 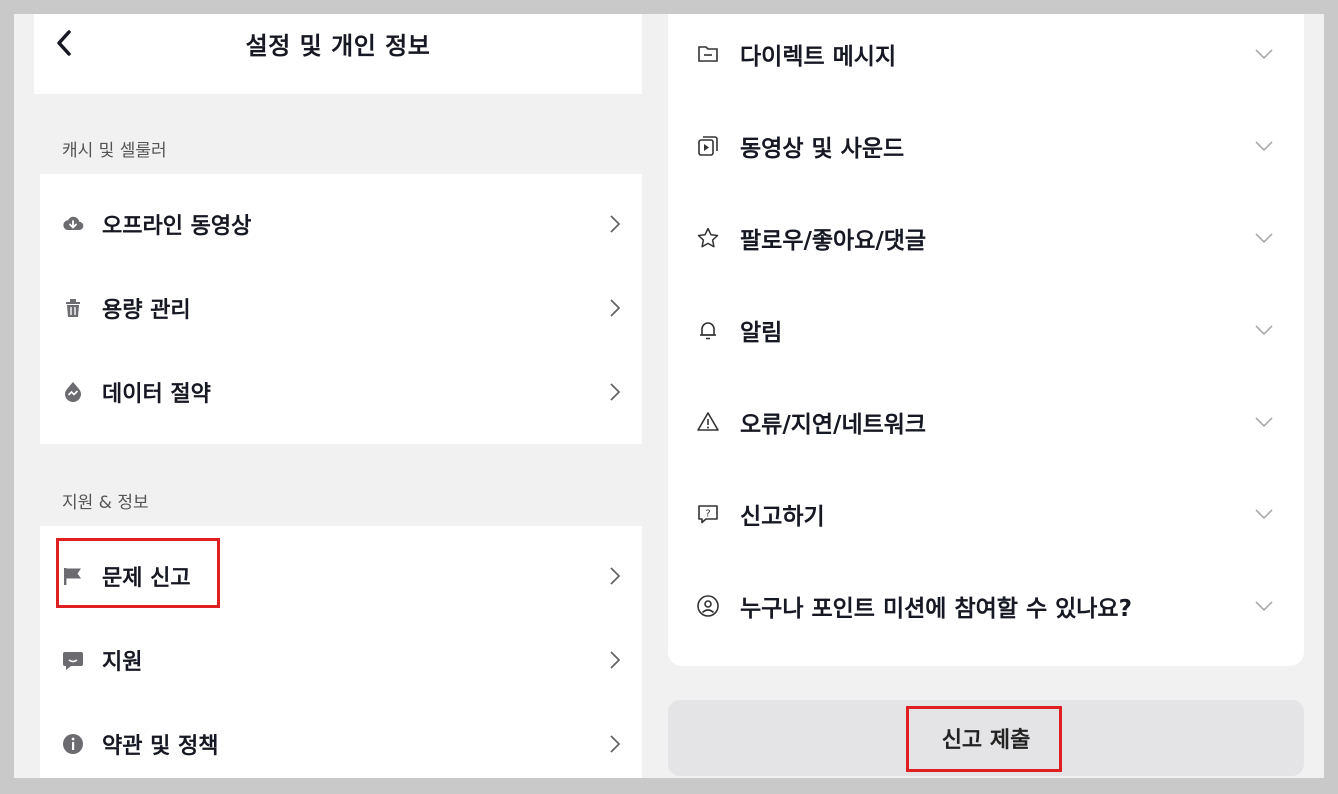 I want to click on faq-item-direct-message: 다이렉트 메시지, so click(x=986, y=57).